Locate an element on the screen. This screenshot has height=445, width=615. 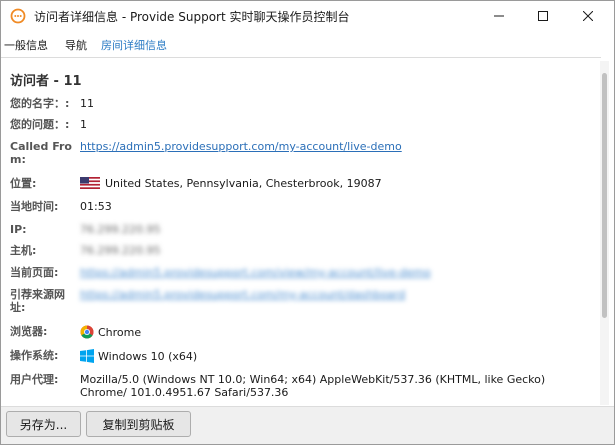
us-flag-icon is located at coordinates (90, 183).